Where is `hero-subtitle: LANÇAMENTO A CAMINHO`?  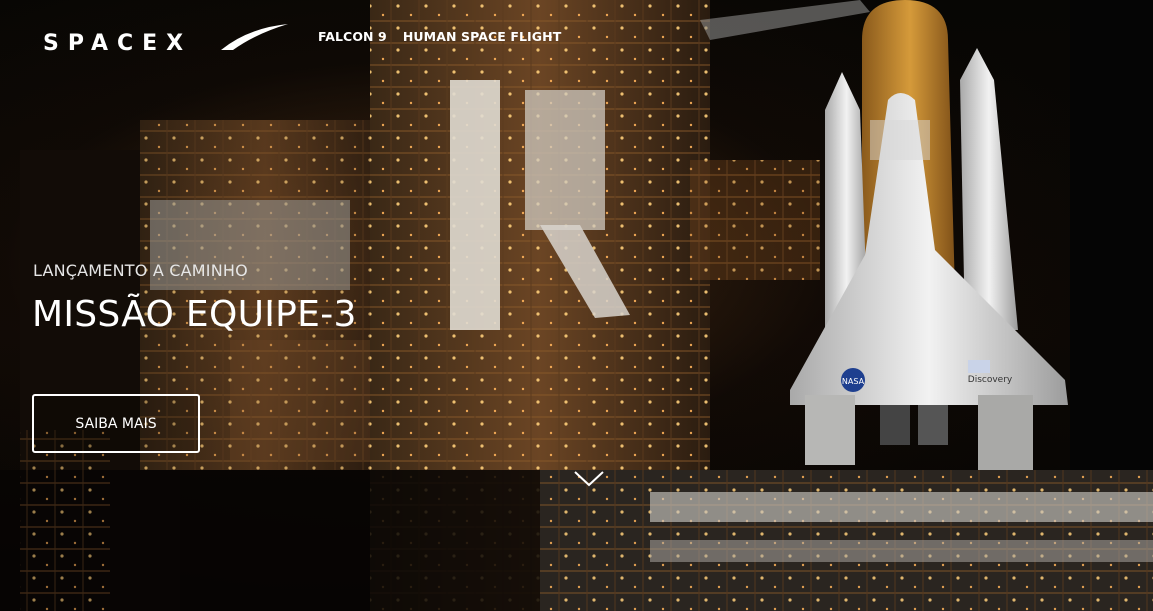
hero-subtitle: LANÇAMENTO A CAMINHO is located at coordinates (140, 270).